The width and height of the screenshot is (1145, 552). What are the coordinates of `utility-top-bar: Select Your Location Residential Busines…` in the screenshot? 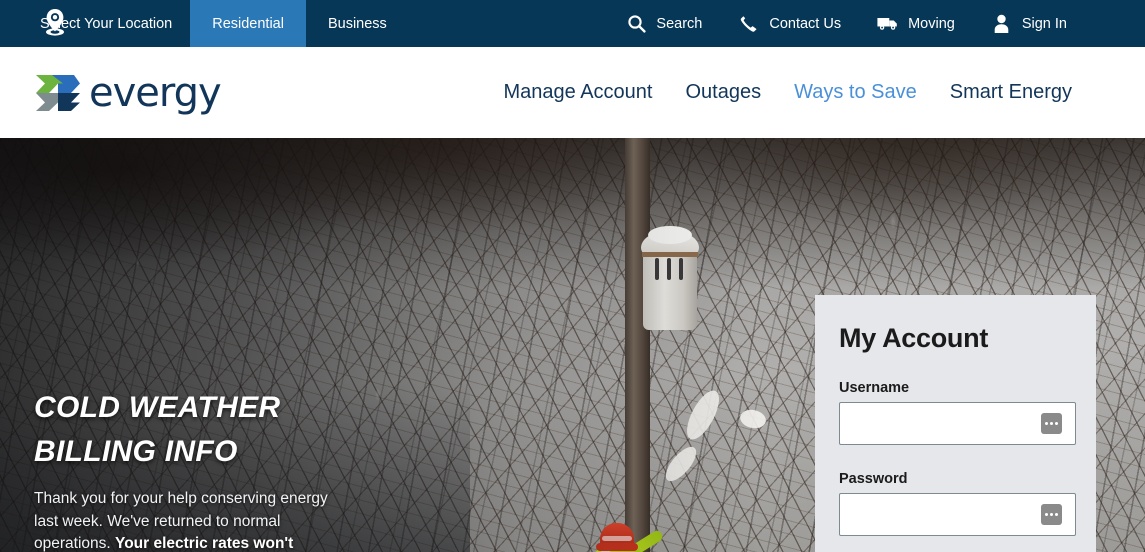 It's located at (572, 23).